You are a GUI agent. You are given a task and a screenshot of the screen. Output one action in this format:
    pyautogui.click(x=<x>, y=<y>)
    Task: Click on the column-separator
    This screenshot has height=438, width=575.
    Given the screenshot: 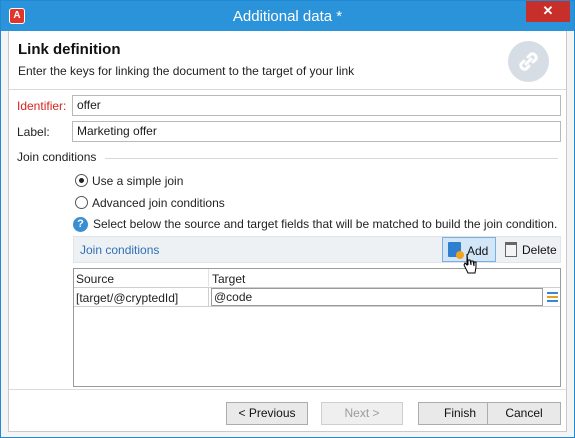 What is the action you would take?
    pyautogui.click(x=208, y=277)
    